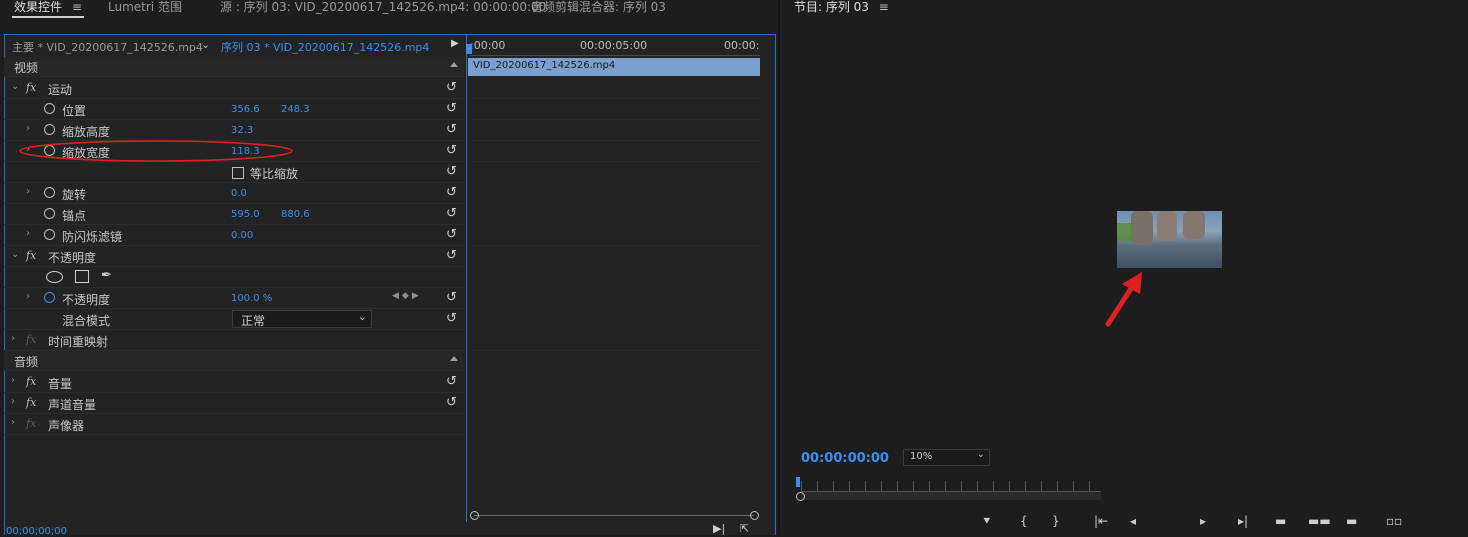 Image resolution: width=1468 pixels, height=537 pixels. I want to click on timeline-clip-name: VID_20200617_142526.mp4, so click(544, 65).